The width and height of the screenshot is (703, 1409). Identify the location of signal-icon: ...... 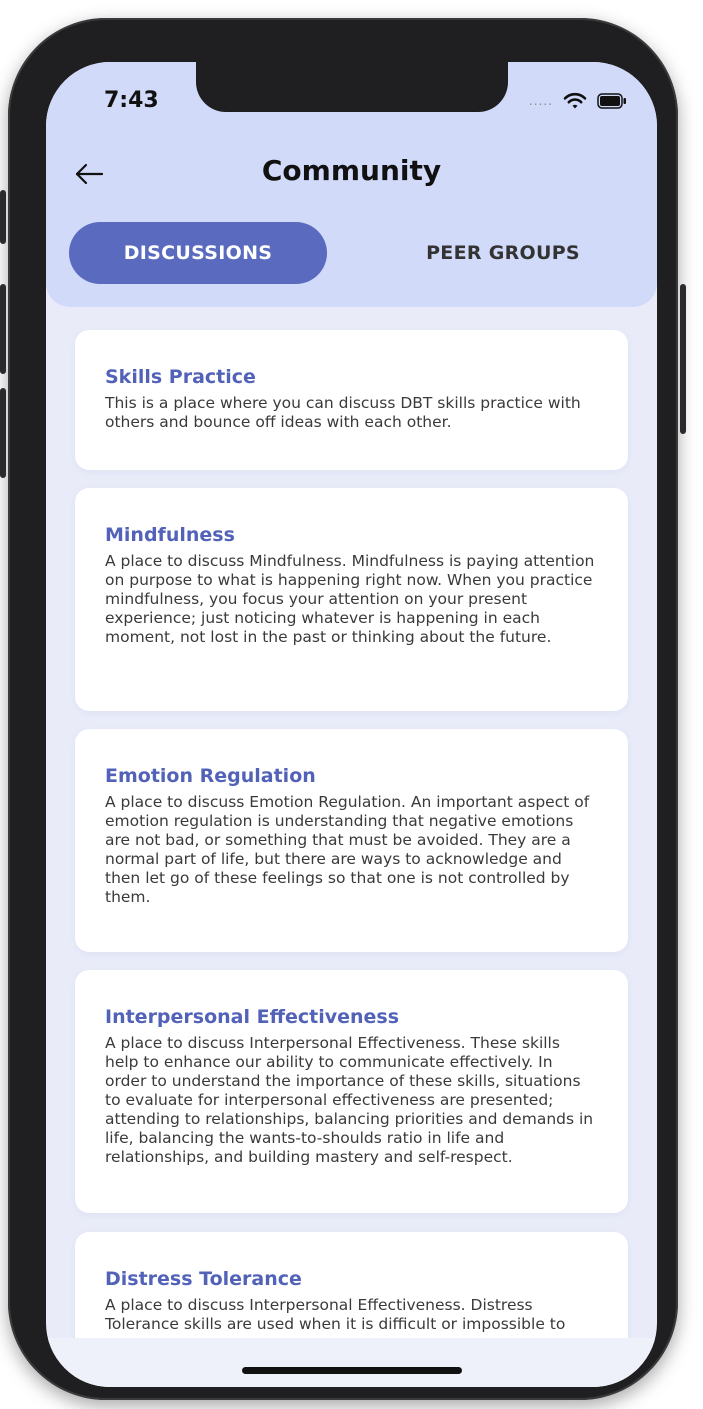
(540, 101).